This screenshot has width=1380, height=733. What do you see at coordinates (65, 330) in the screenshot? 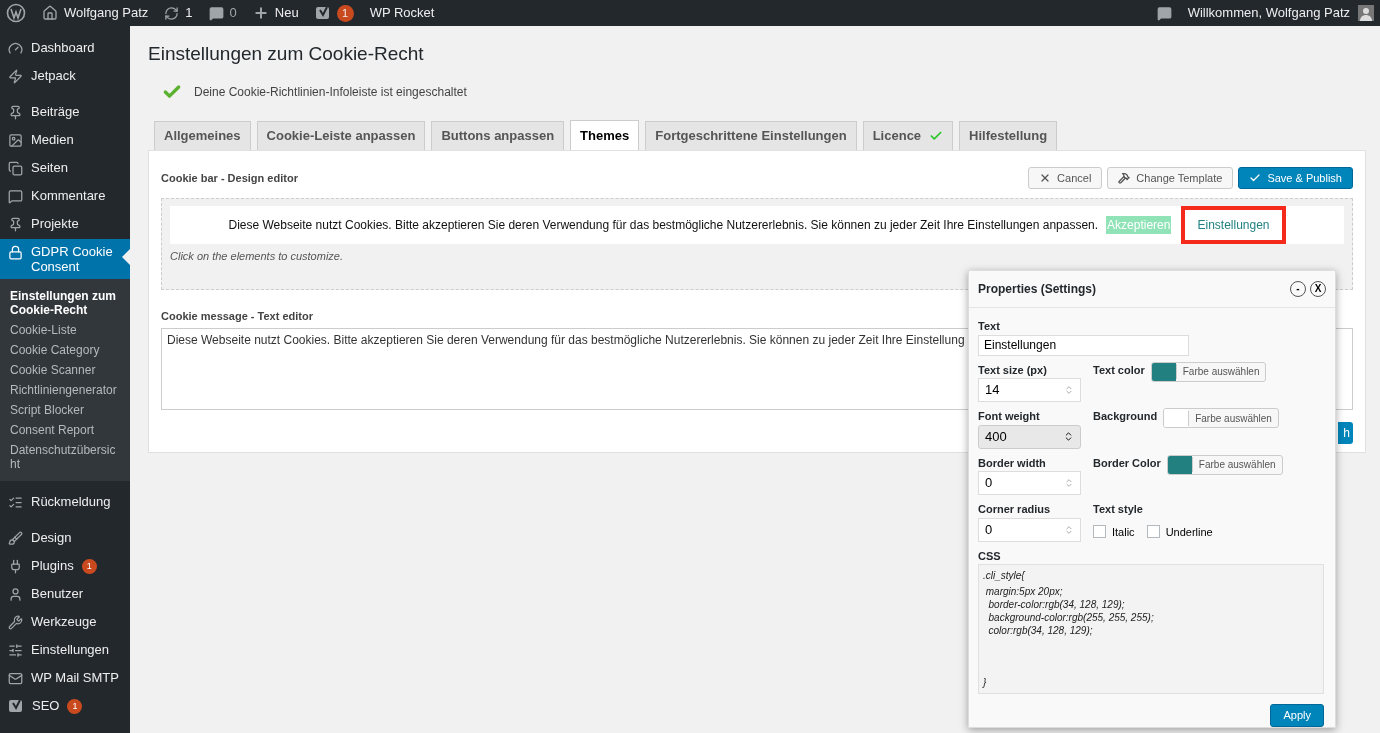
I see `submenu-item: Cookie-Liste` at bounding box center [65, 330].